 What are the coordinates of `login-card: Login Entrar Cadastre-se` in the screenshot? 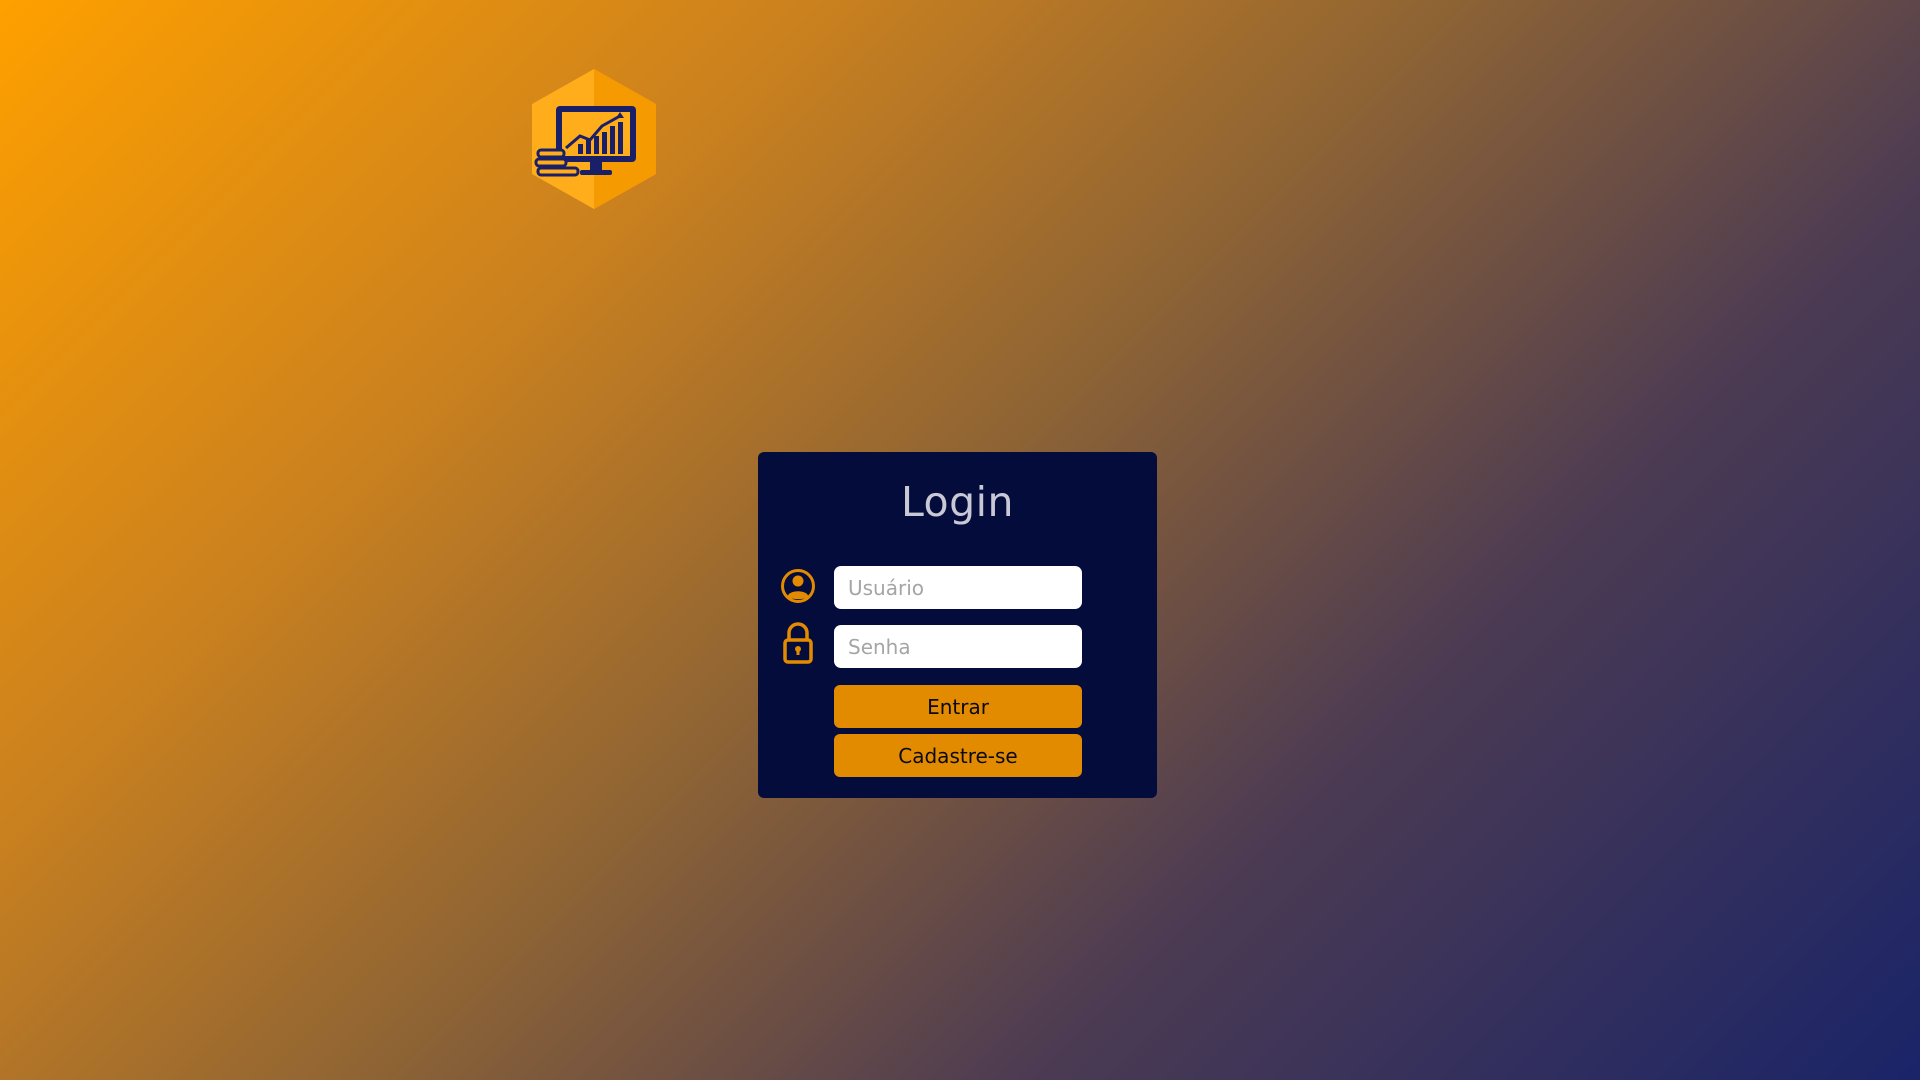 It's located at (957, 625).